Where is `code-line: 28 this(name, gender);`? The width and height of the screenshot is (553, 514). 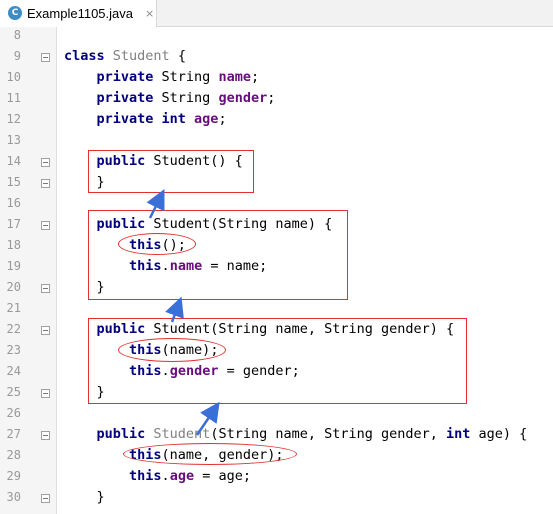 code-line: 28 this(name, gender); is located at coordinates (276, 455).